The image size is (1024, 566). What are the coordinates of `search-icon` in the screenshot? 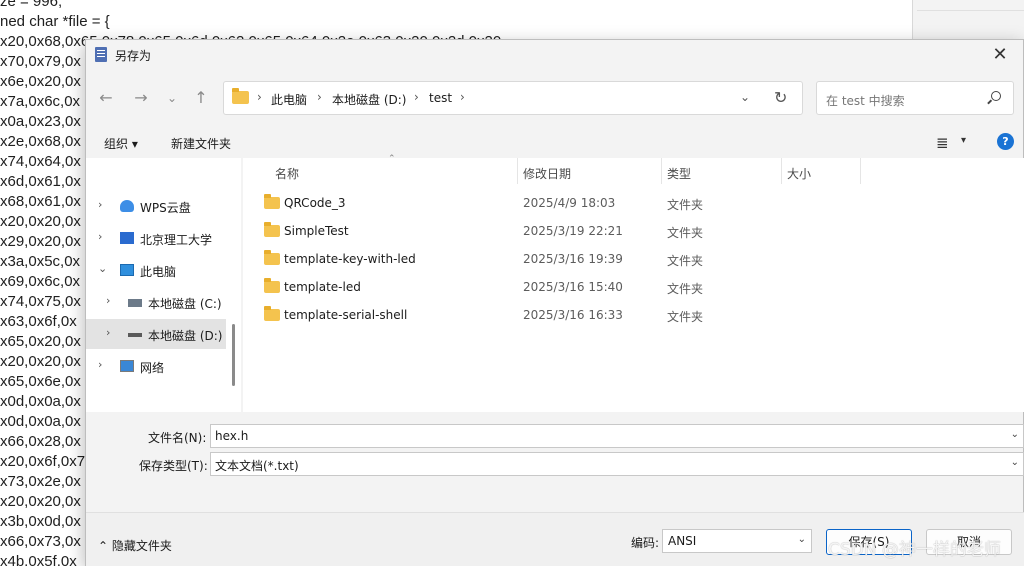 It's located at (996, 96).